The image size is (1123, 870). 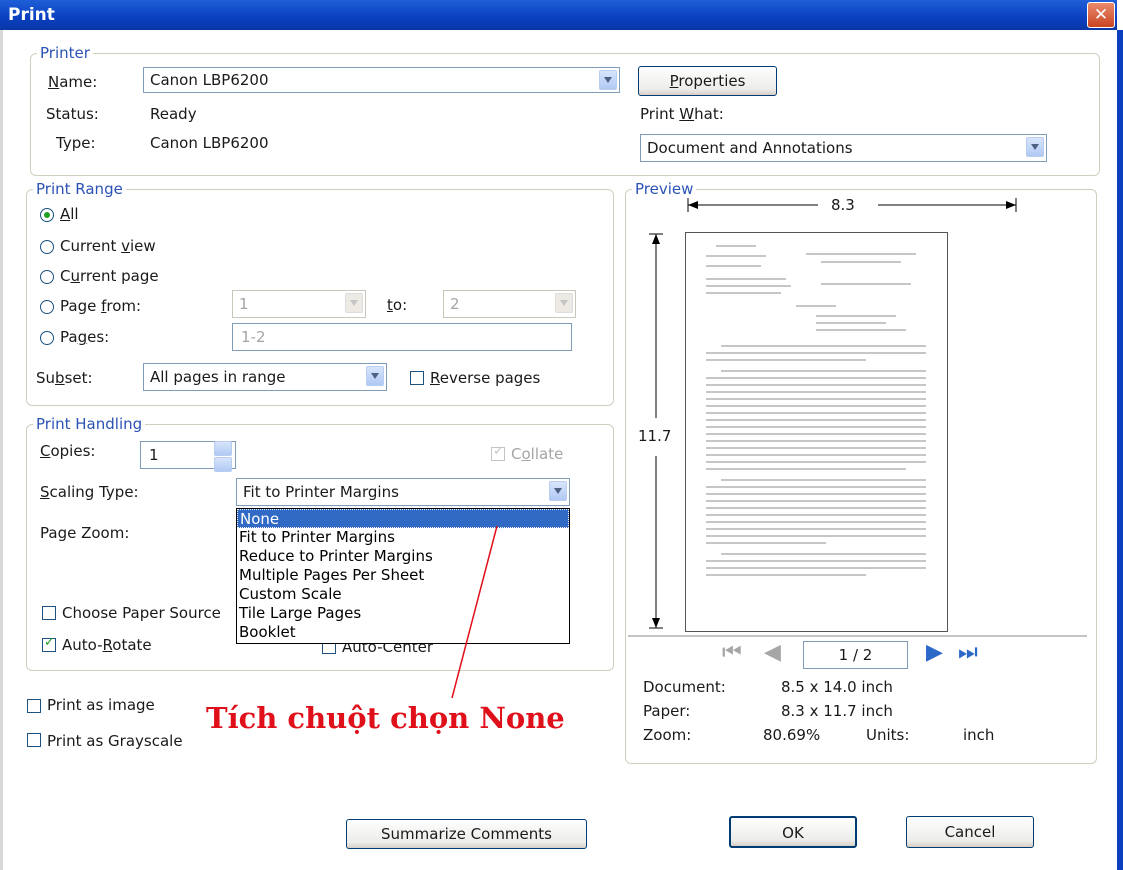 What do you see at coordinates (934, 652) in the screenshot?
I see `next-page-icon: ▶` at bounding box center [934, 652].